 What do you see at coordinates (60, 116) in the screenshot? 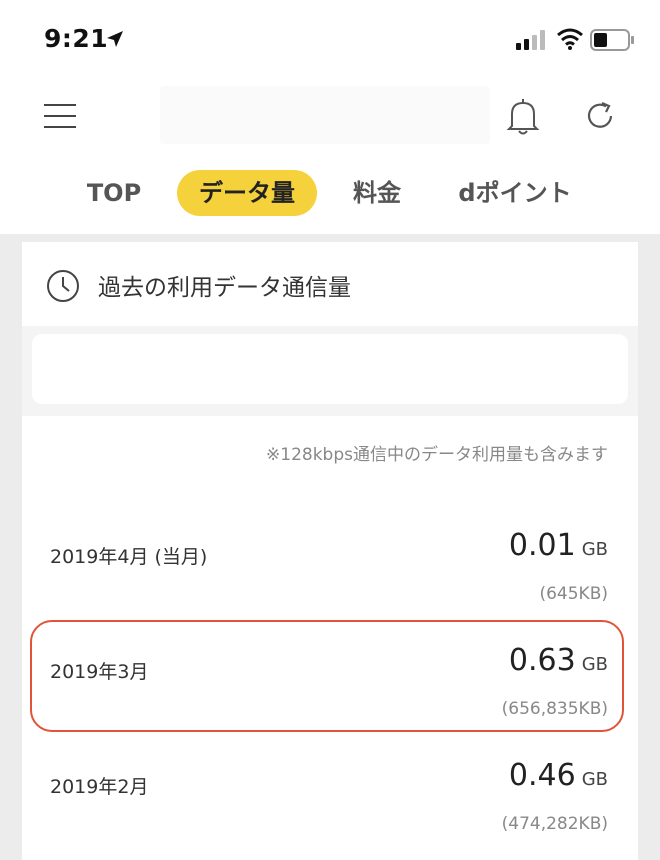
I see `menu-icon` at bounding box center [60, 116].